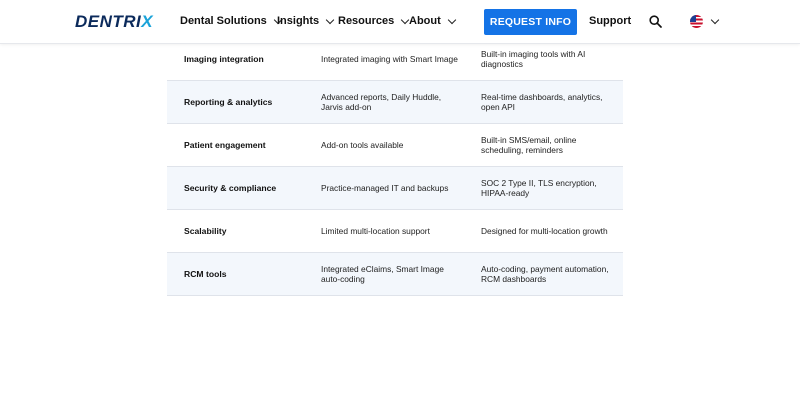 This screenshot has height=420, width=800. What do you see at coordinates (705, 21) in the screenshot?
I see `language-selector` at bounding box center [705, 21].